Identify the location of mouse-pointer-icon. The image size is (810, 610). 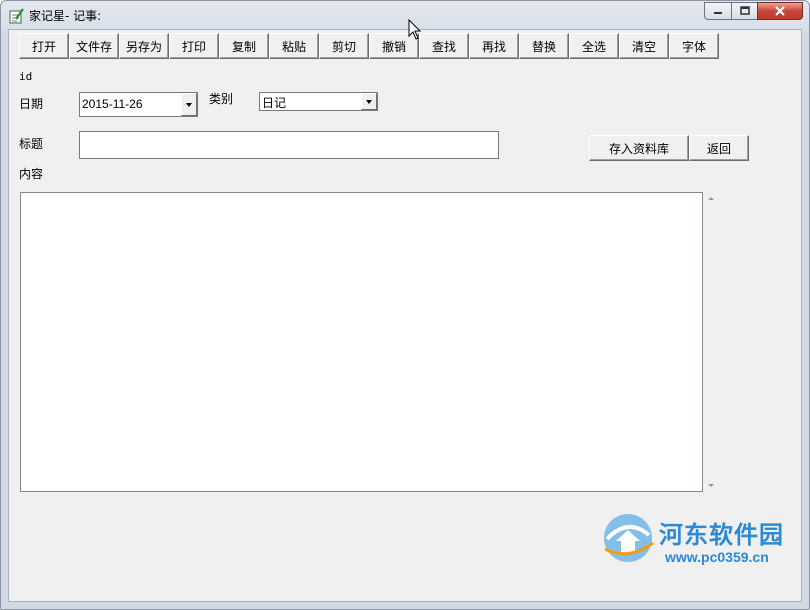
(415, 29).